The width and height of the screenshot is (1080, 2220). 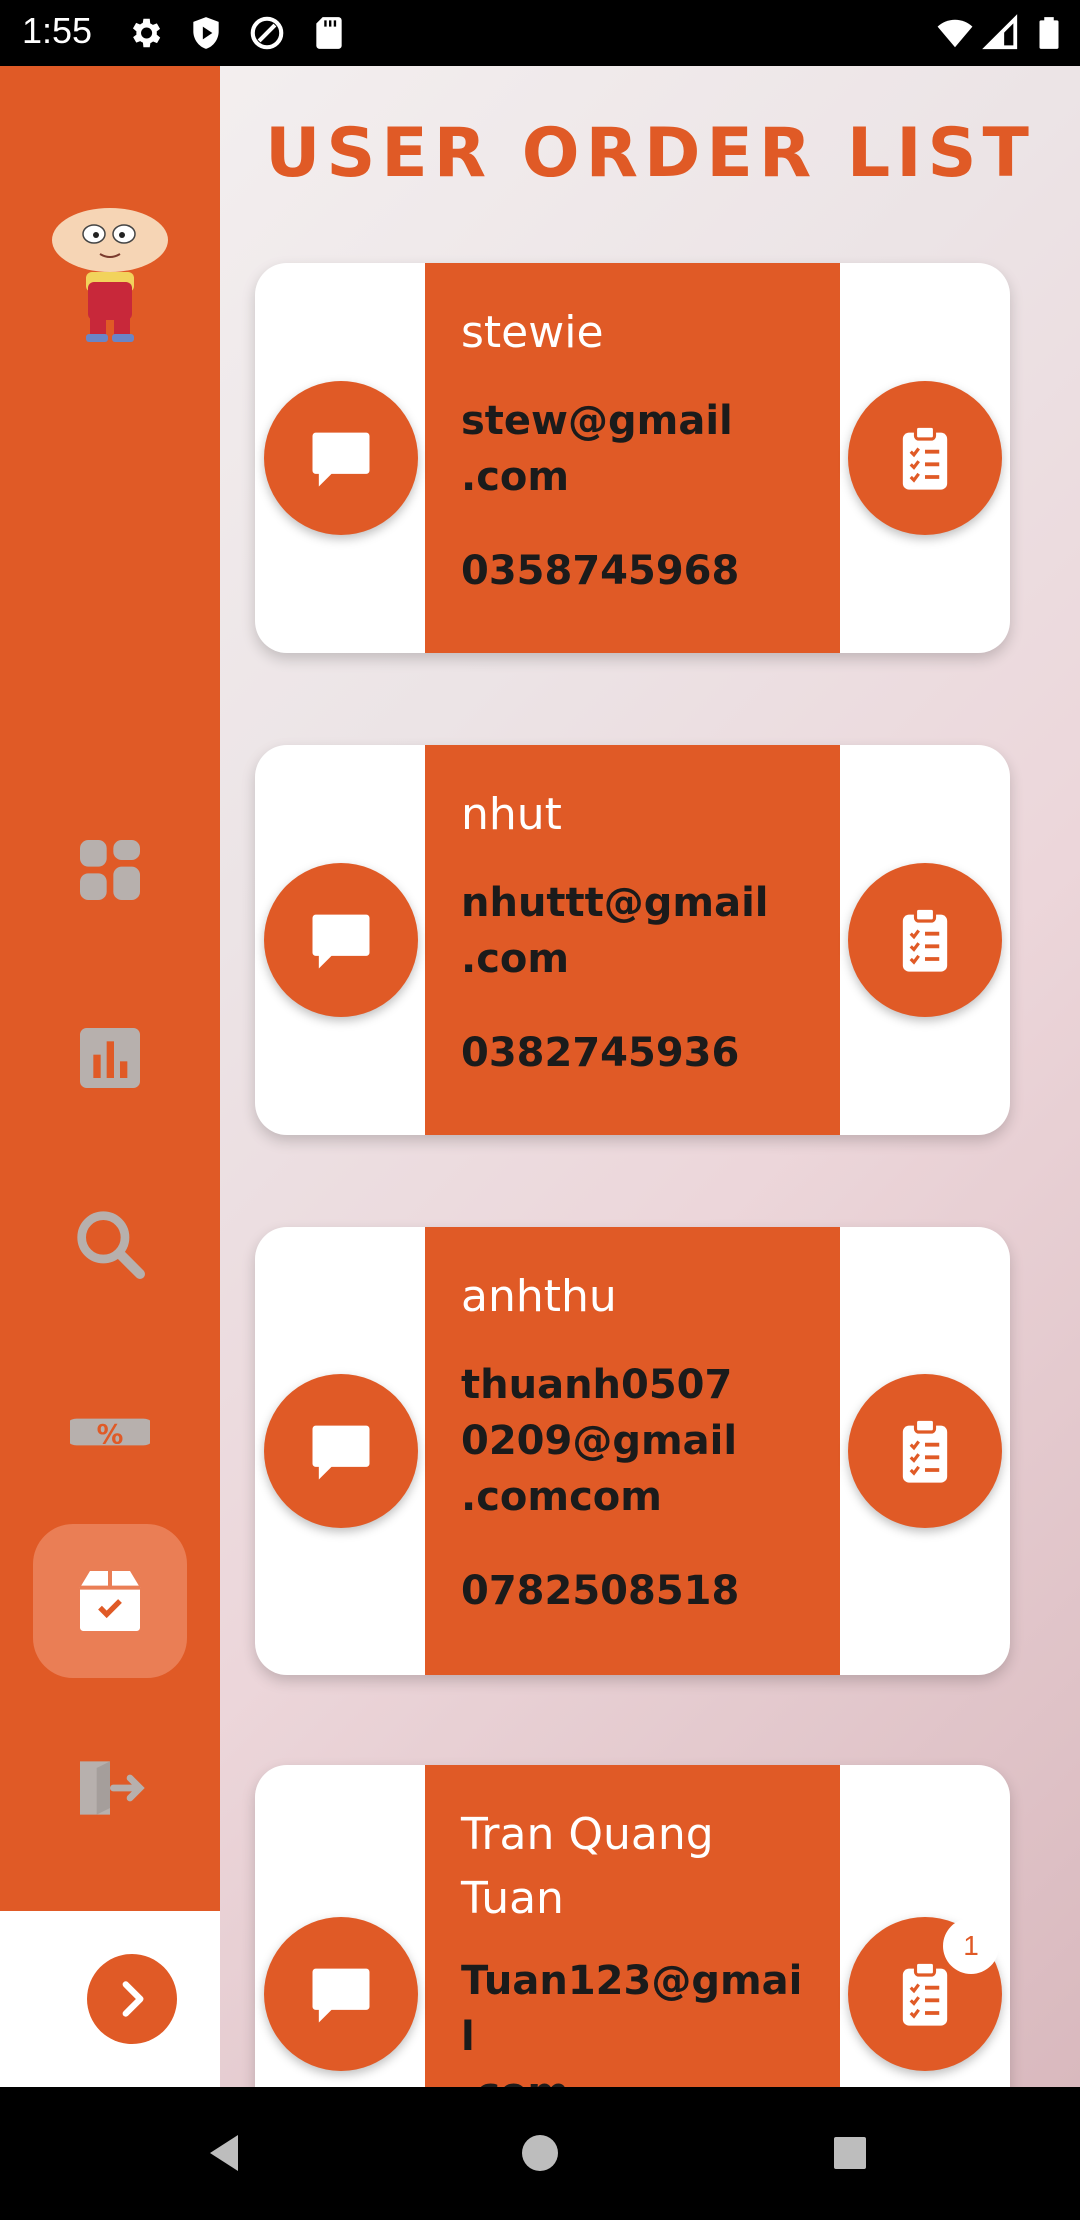 I want to click on home-circle-icon, so click(x=540, y=2153).